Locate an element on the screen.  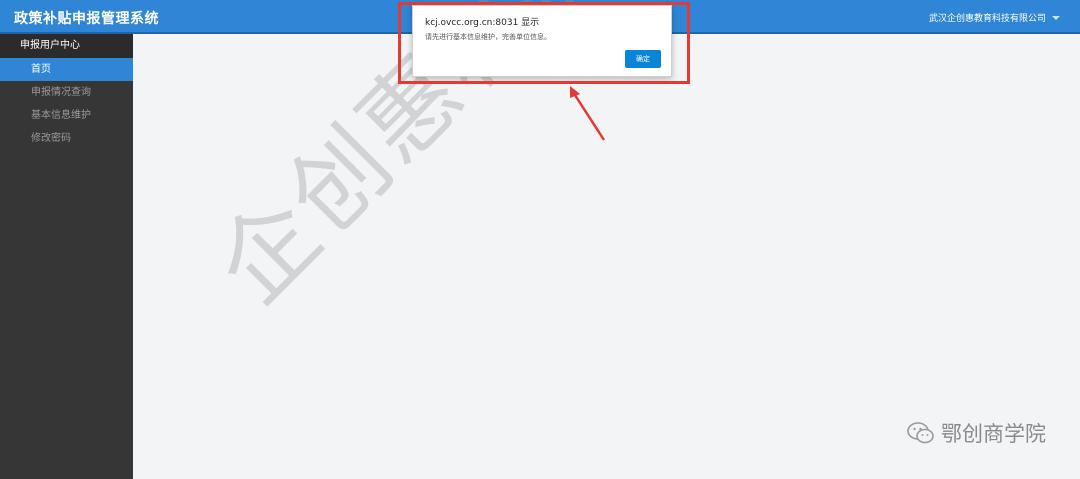
sidebar-item-home: 首页 is located at coordinates (66, 69).